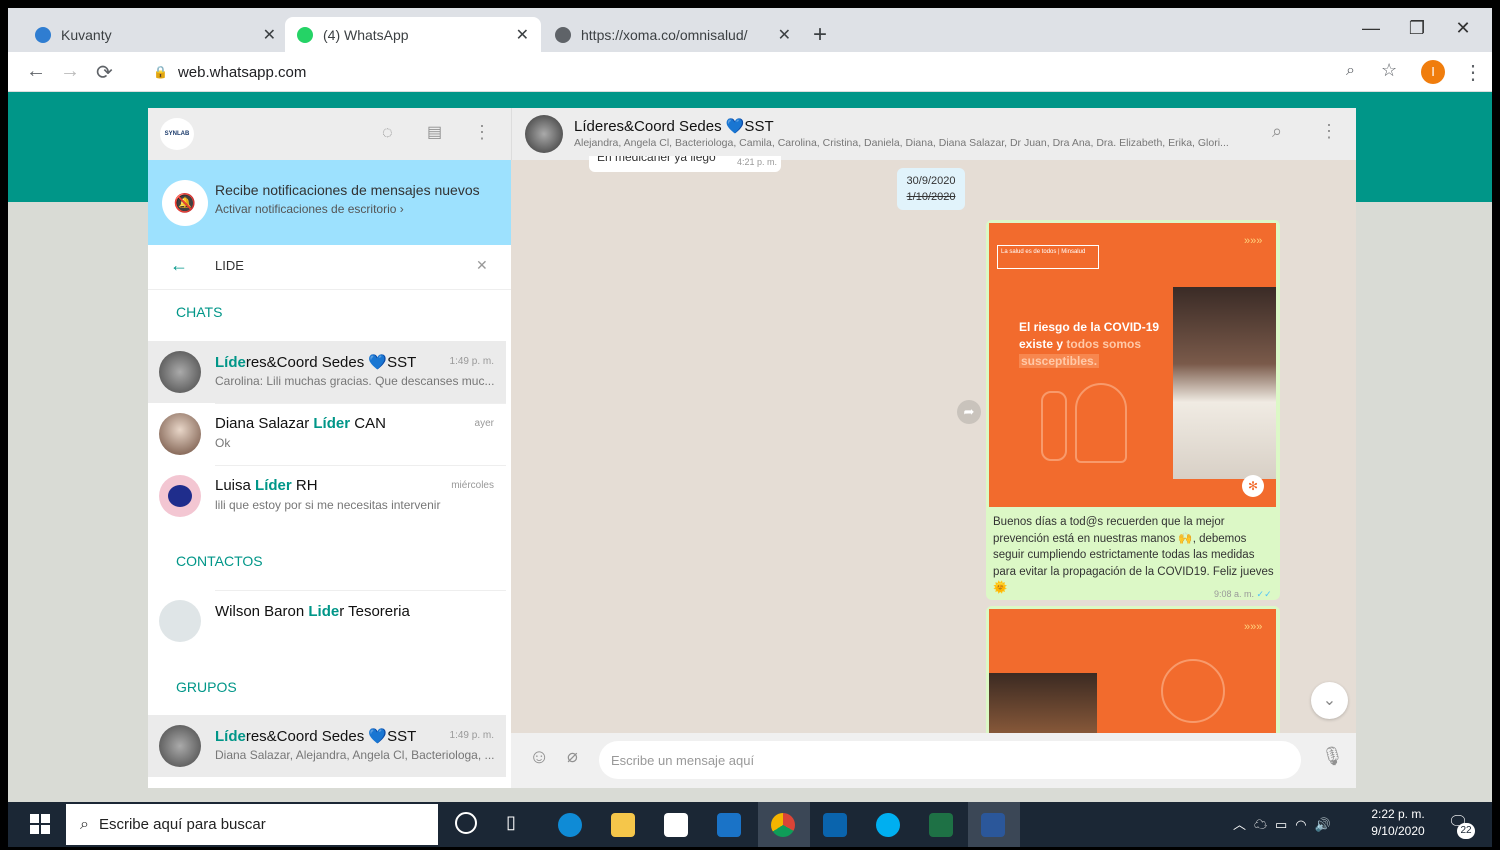 The height and width of the screenshot is (850, 1500). I want to click on clock-time: 2:22 p. m., so click(1398, 814).